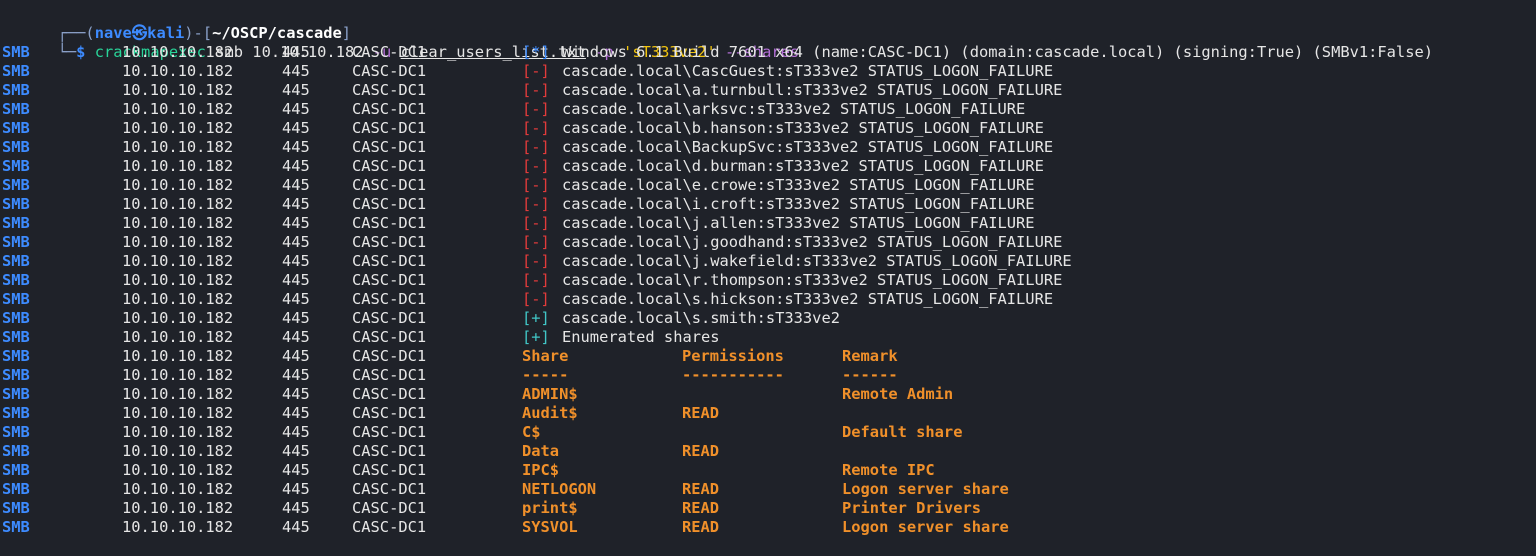  I want to click on header-permissions: Permissions, so click(733, 356).